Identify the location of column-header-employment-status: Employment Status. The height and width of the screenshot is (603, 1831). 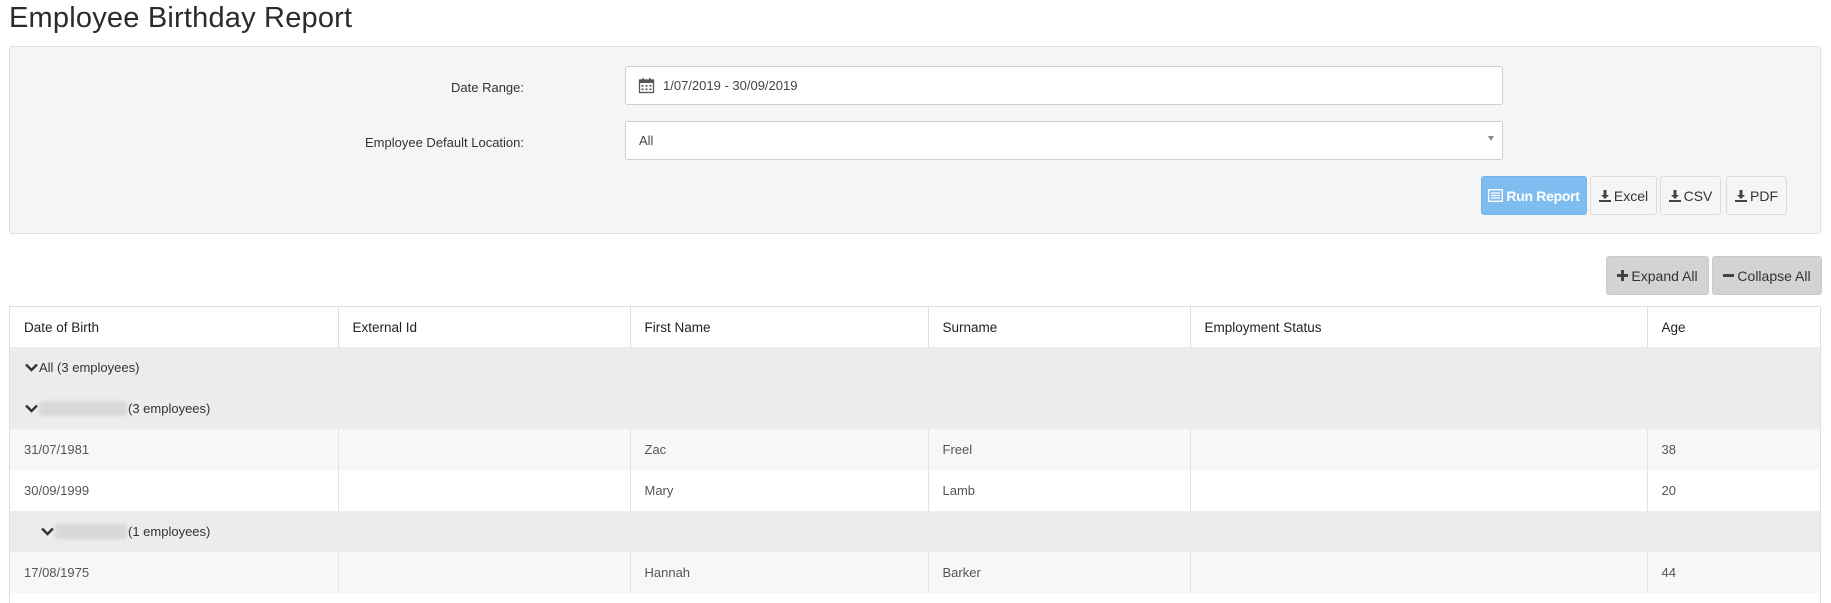
(1419, 327).